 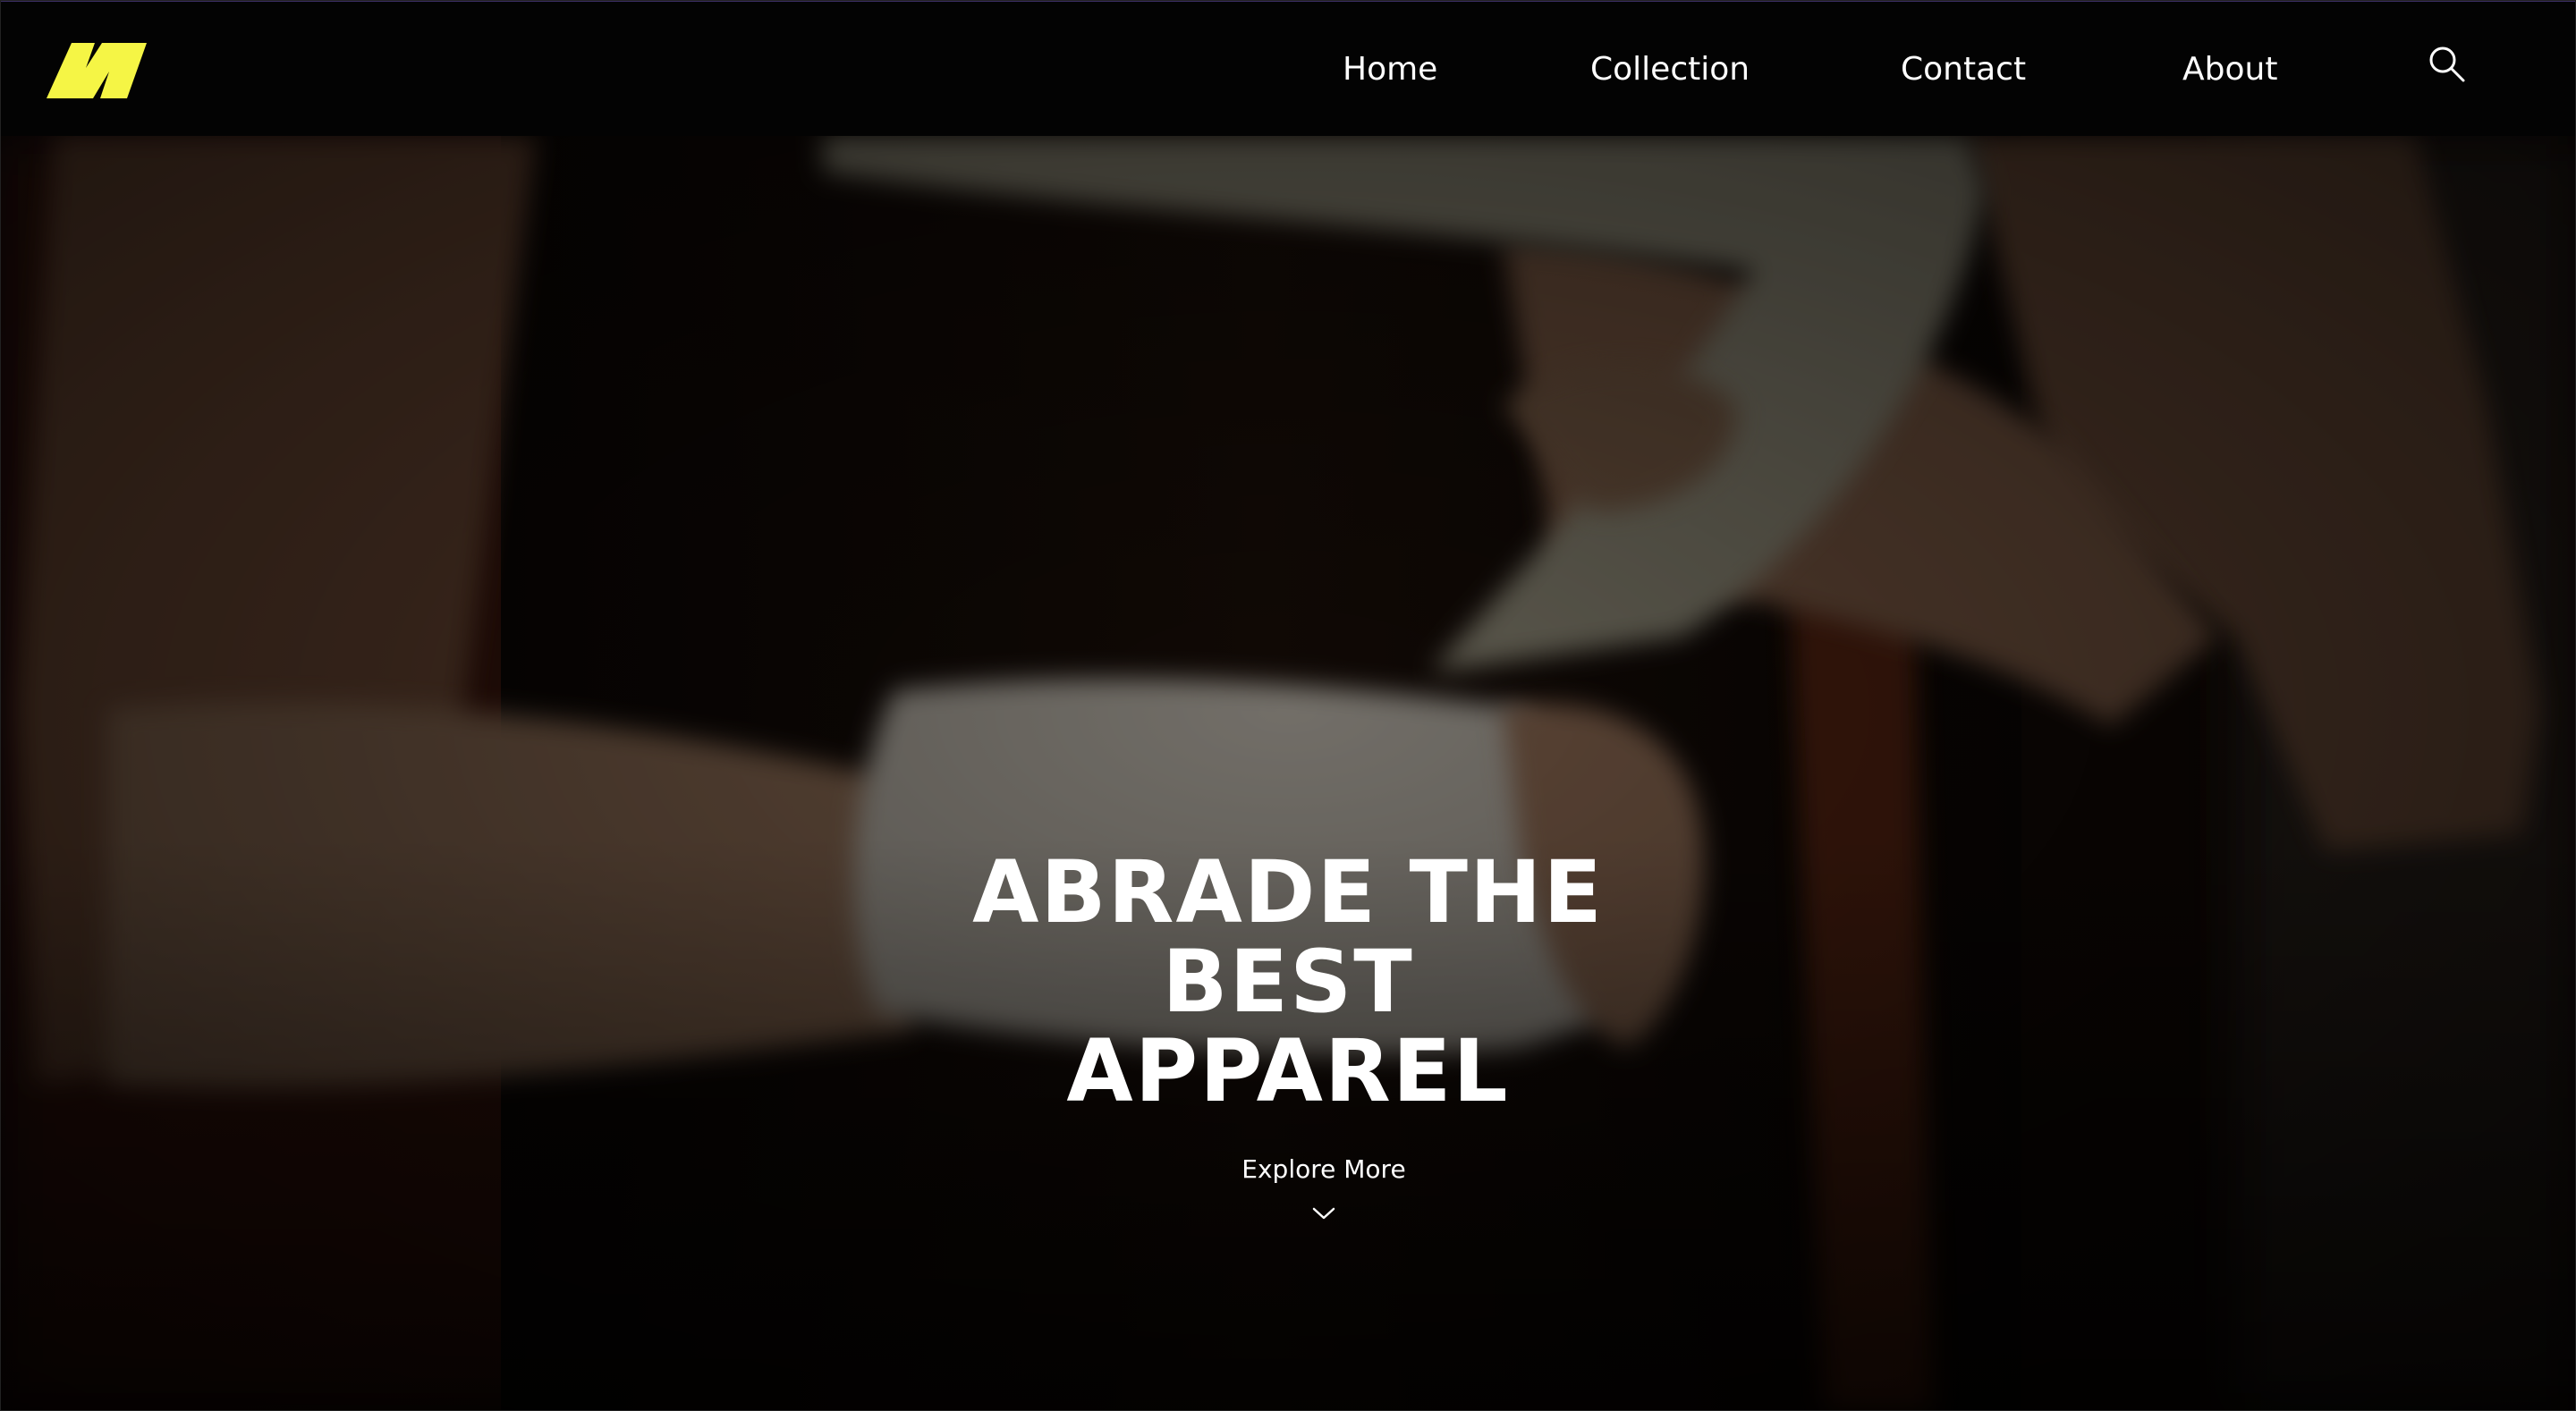 What do you see at coordinates (1670, 69) in the screenshot?
I see `nav-collection-link: Collection` at bounding box center [1670, 69].